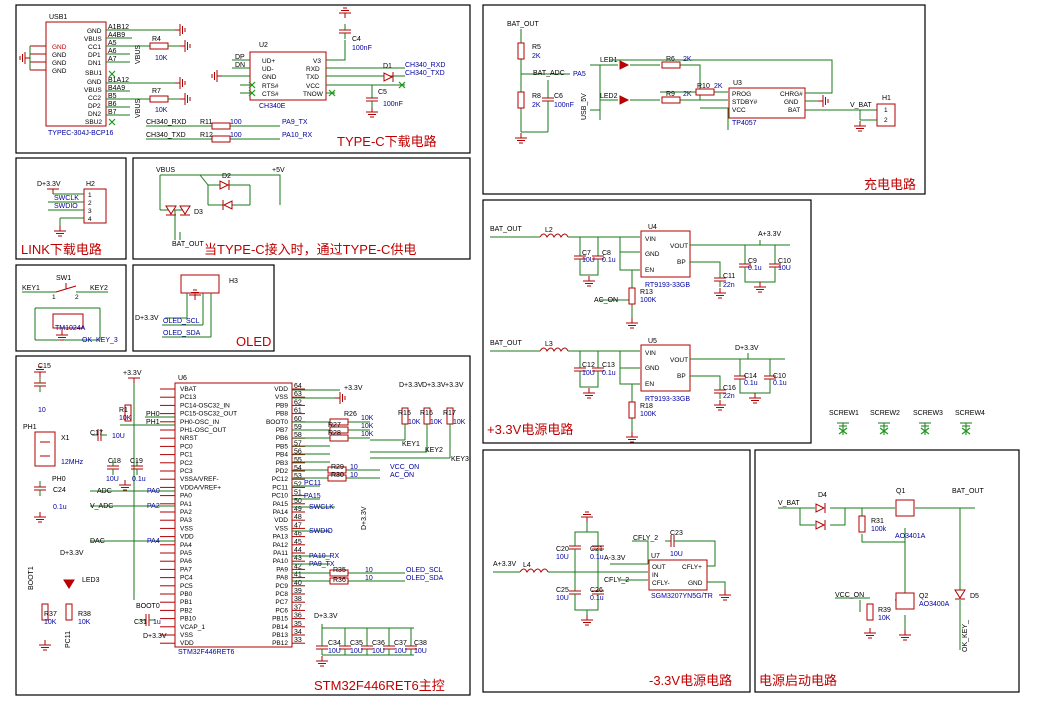  I want to click on svg-text: C35, so click(356, 643).